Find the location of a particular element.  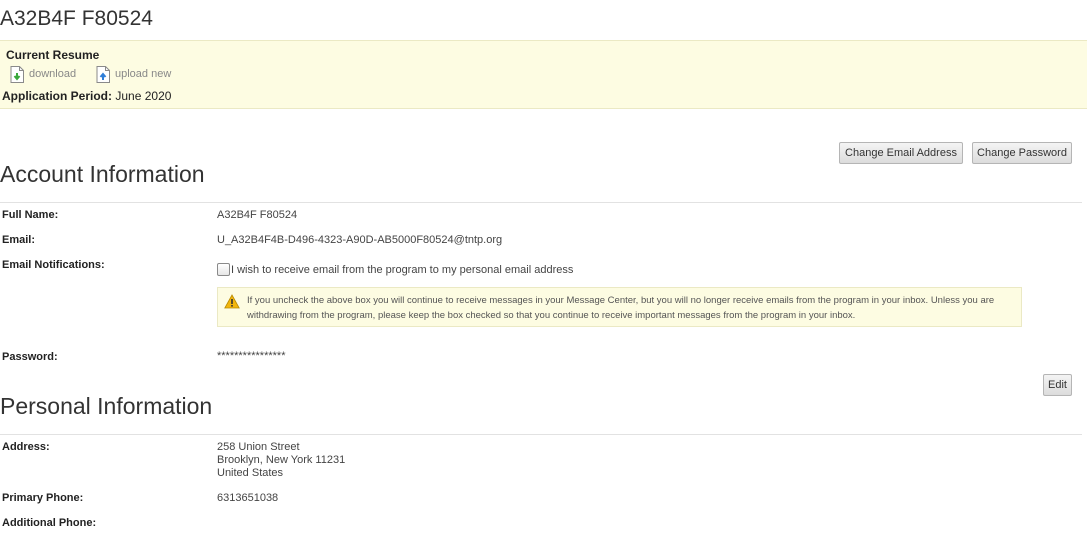

download-doc-icon is located at coordinates (17, 74).